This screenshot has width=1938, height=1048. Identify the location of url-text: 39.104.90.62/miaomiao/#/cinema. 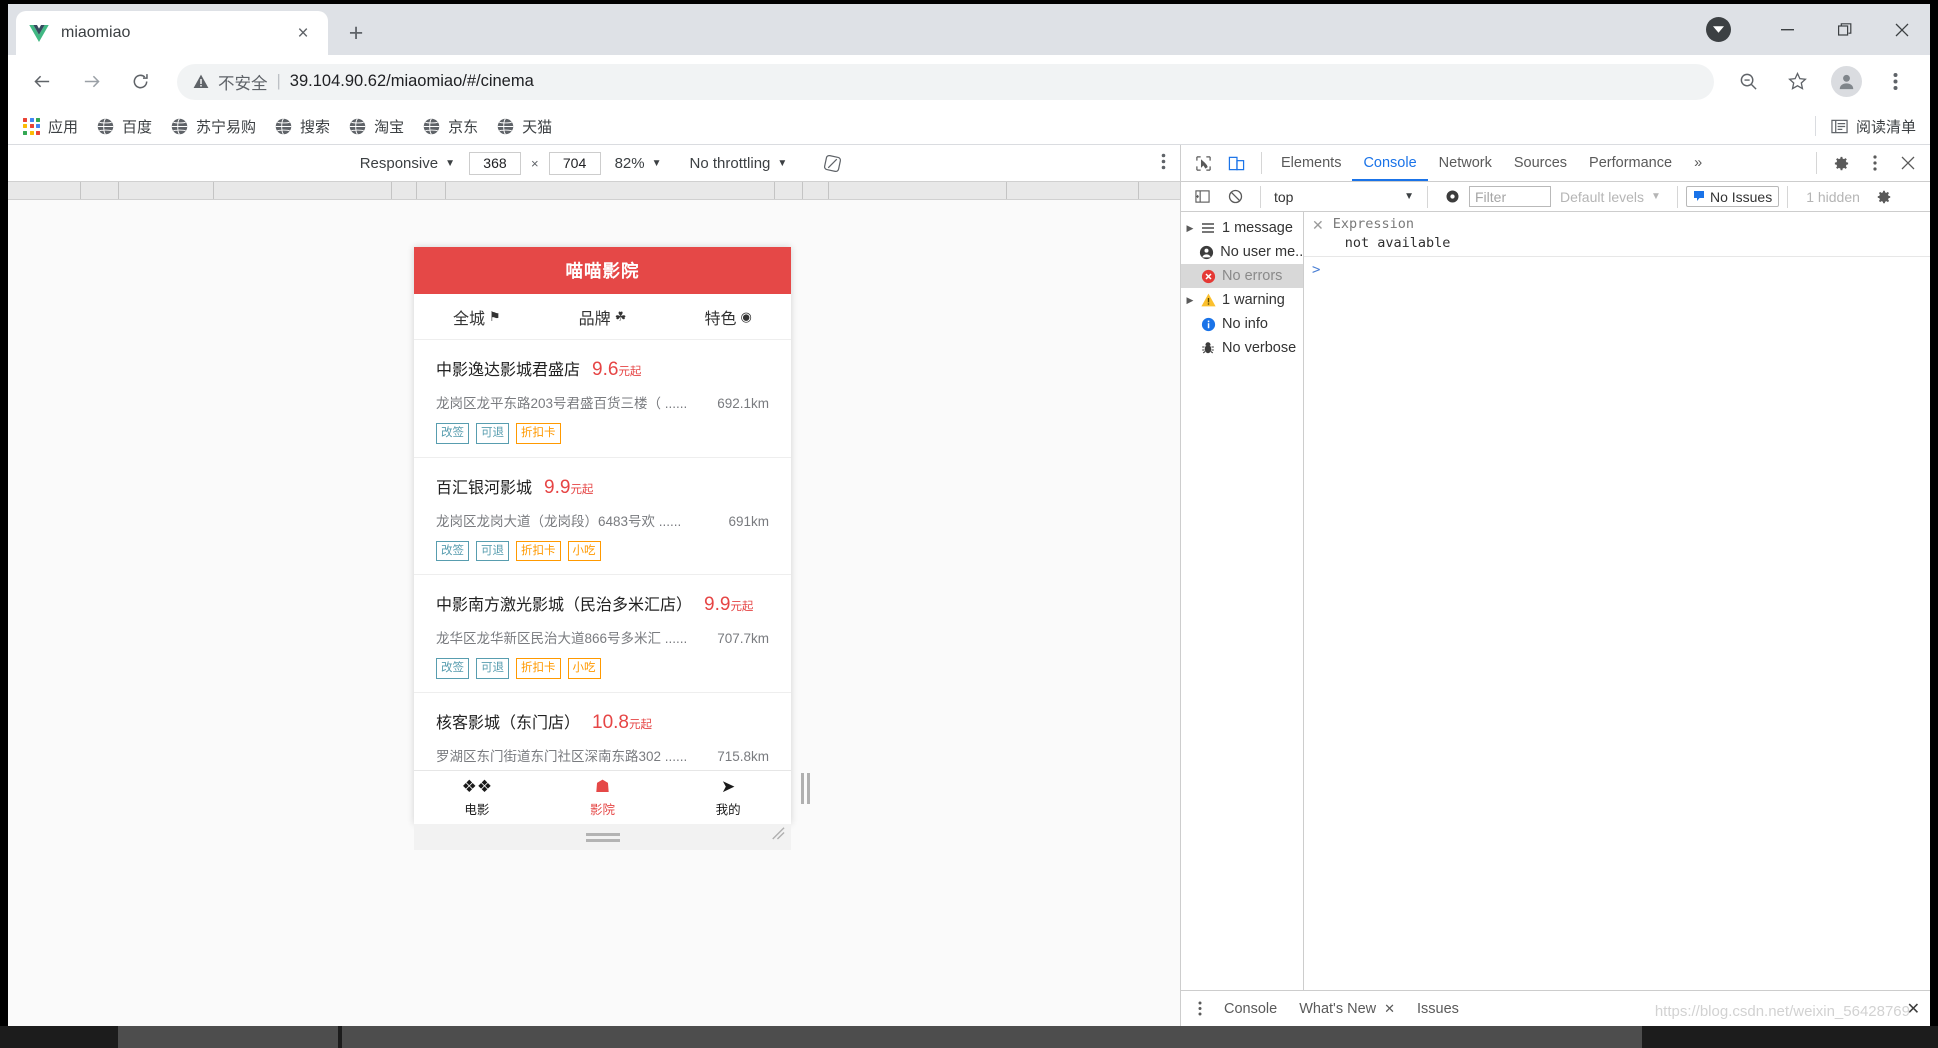
(412, 81).